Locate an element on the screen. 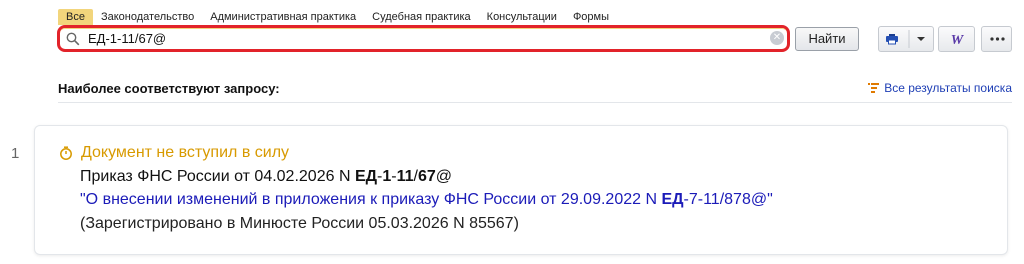 Image resolution: width=1024 pixels, height=264 pixels. all-results-link: Все результаты поиска is located at coordinates (940, 88).